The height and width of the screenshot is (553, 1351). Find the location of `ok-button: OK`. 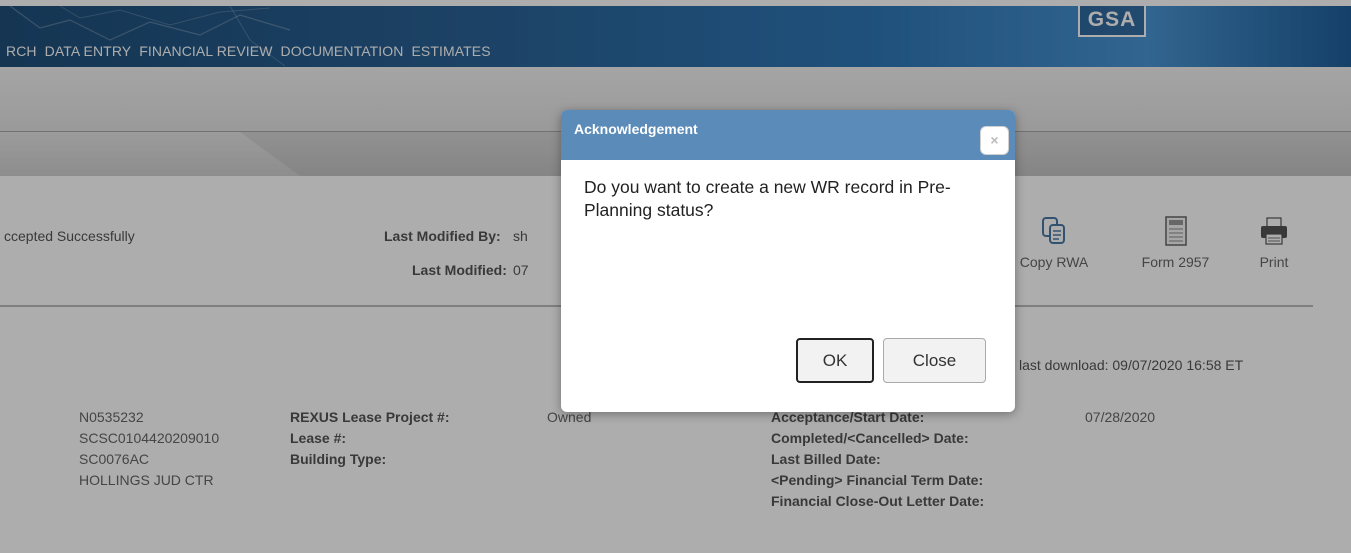

ok-button: OK is located at coordinates (835, 360).